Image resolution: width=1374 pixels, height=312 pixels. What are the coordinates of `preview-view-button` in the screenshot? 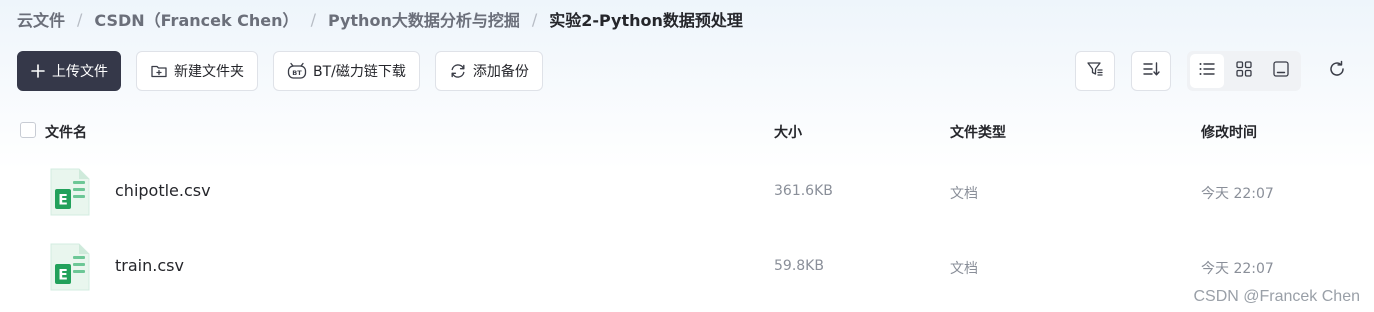 It's located at (1281, 71).